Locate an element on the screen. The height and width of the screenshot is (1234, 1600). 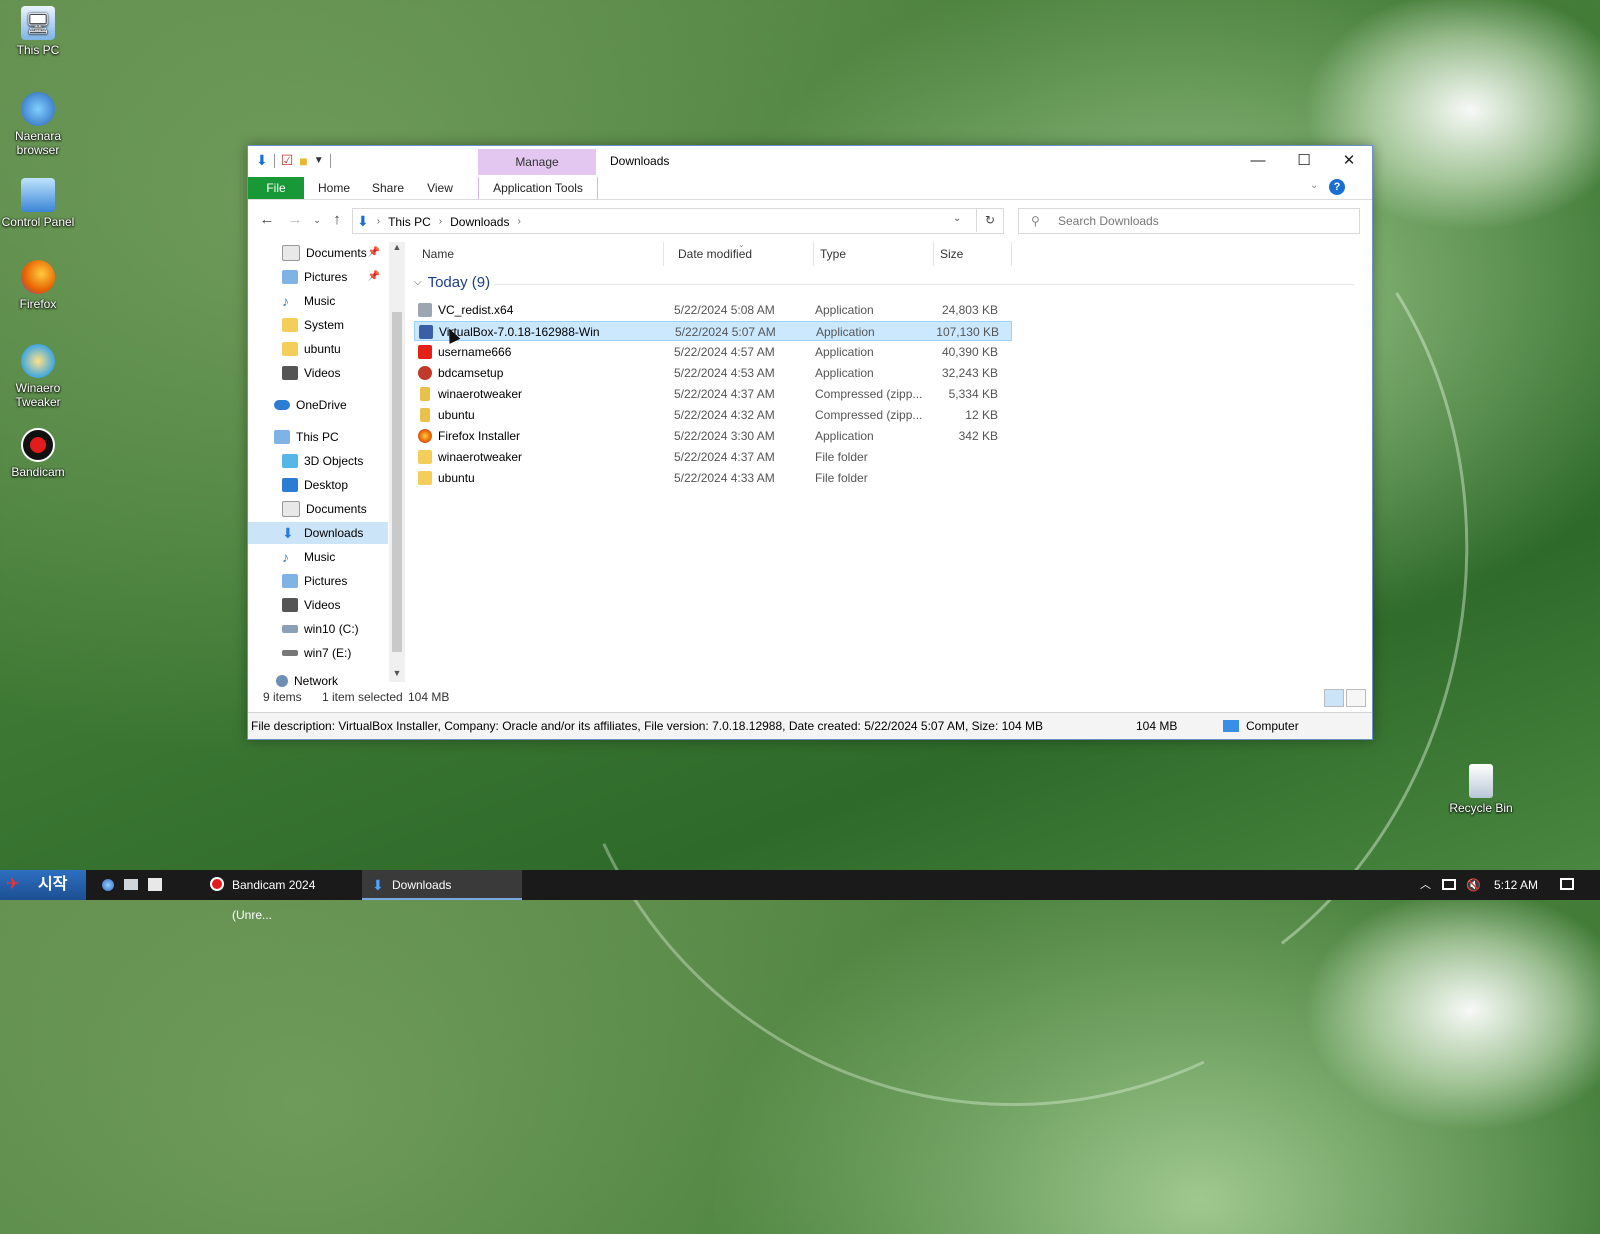
scrollbar-thumb is located at coordinates (397, 482).